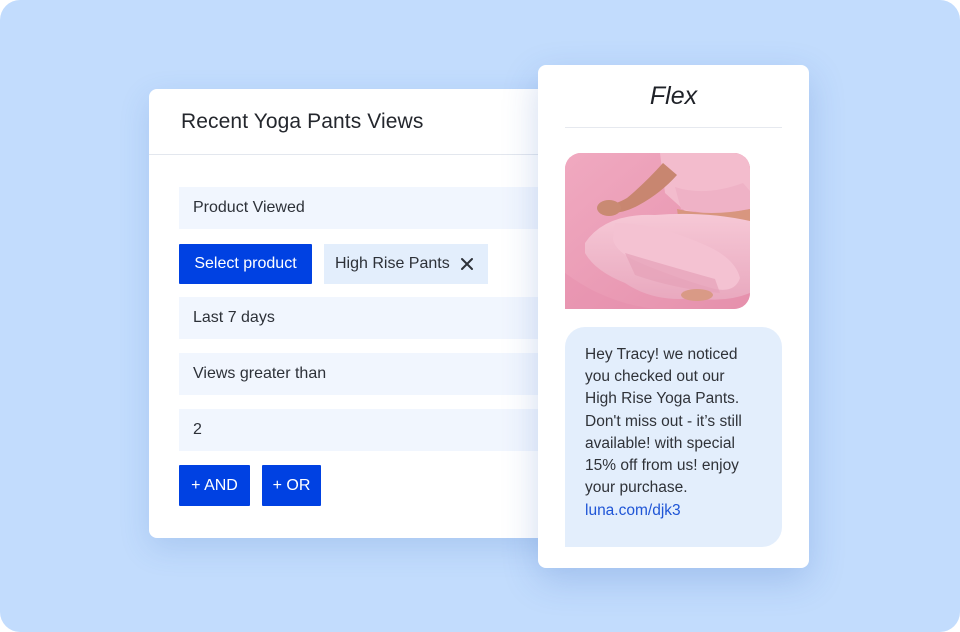 The height and width of the screenshot is (632, 960). Describe the element at coordinates (467, 264) in the screenshot. I see `close-icon` at that location.